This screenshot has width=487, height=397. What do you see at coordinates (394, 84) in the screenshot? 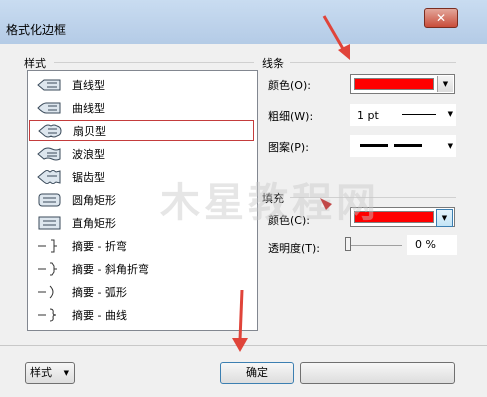
I see `line-color-swatch` at bounding box center [394, 84].